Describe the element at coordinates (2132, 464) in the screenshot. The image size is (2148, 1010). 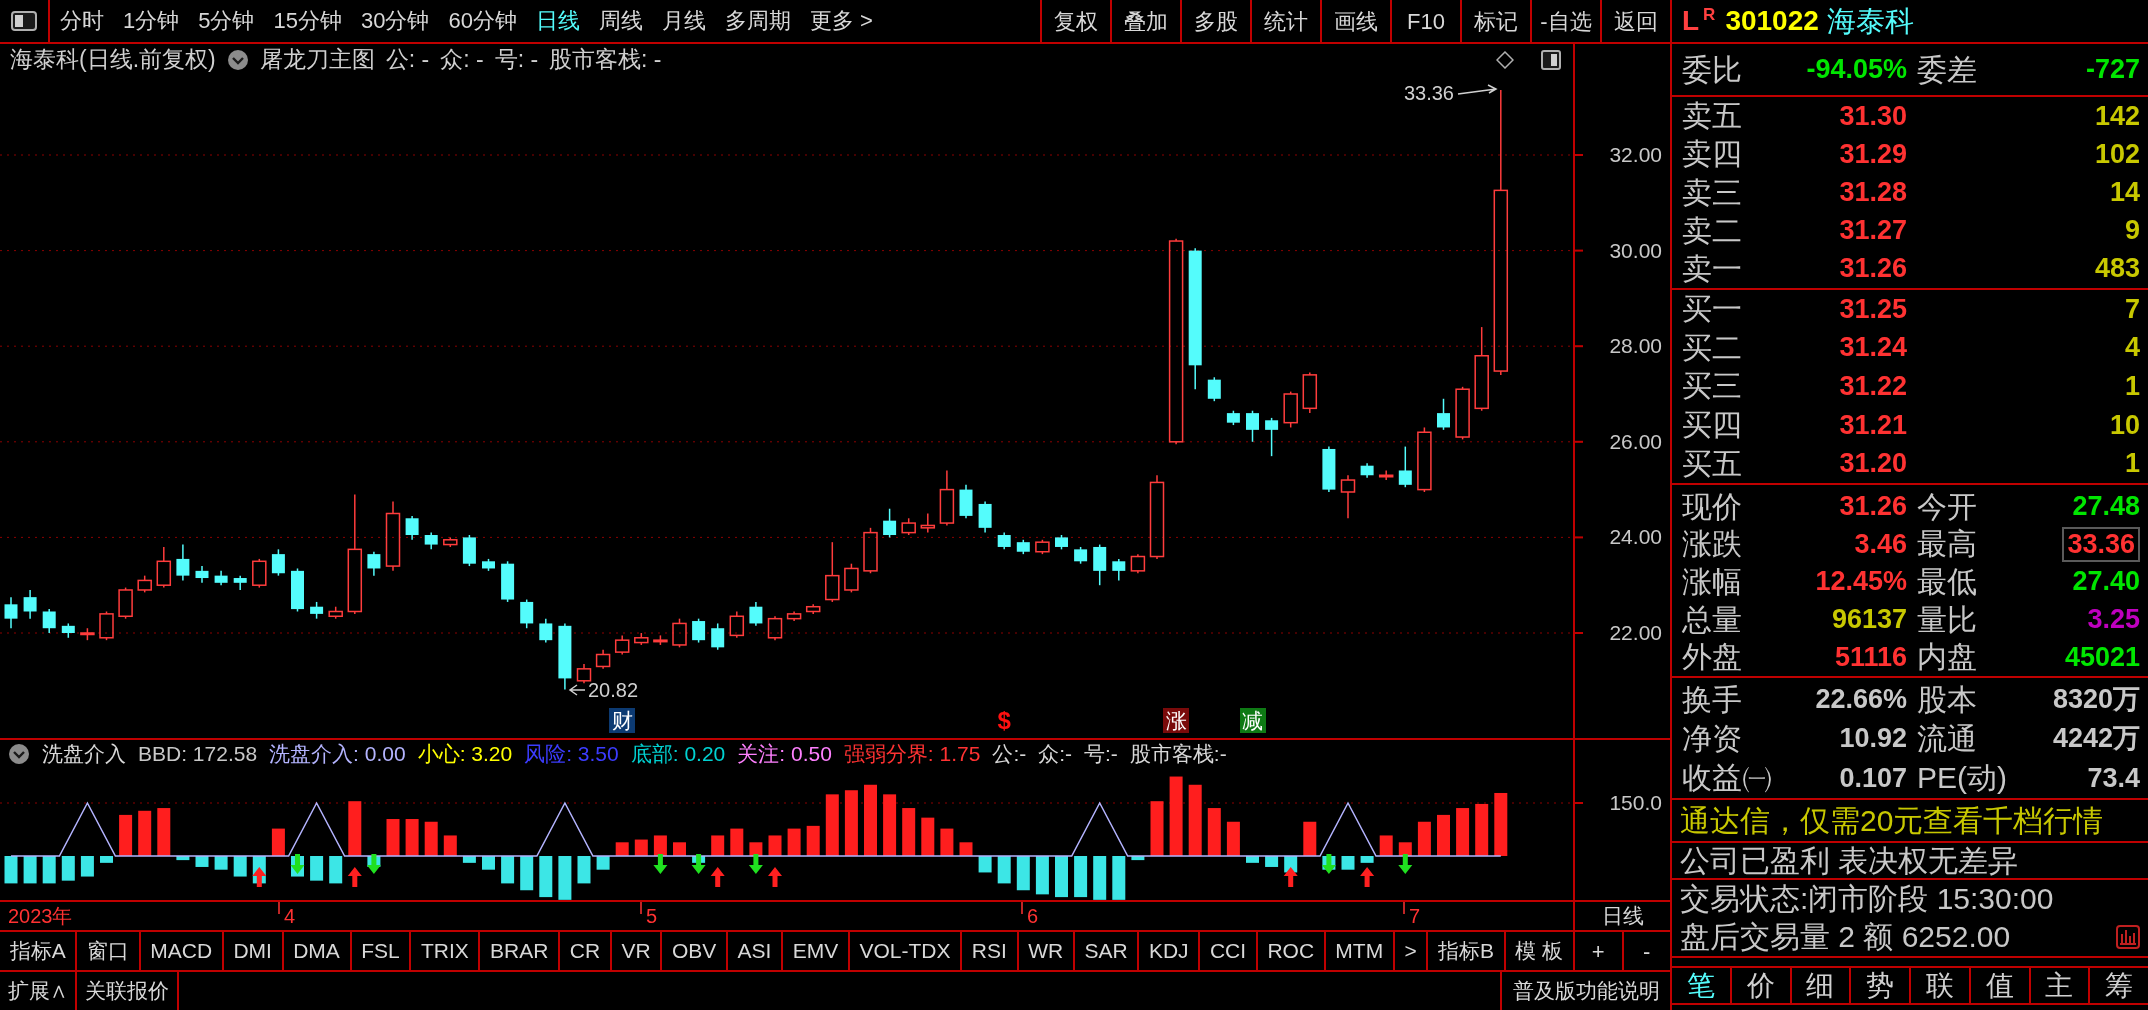
I see `bid-volume: 1` at that location.